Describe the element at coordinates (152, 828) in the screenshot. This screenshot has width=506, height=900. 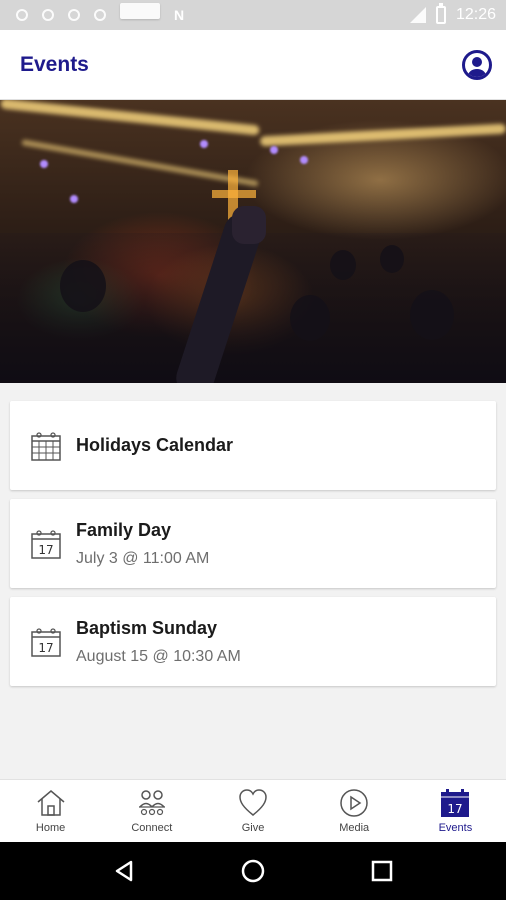
I see `nav-label: Connect` at that location.